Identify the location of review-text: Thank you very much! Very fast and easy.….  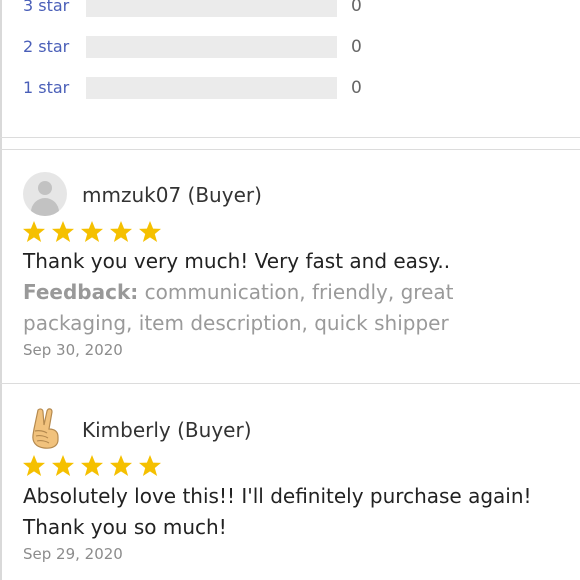
(237, 261).